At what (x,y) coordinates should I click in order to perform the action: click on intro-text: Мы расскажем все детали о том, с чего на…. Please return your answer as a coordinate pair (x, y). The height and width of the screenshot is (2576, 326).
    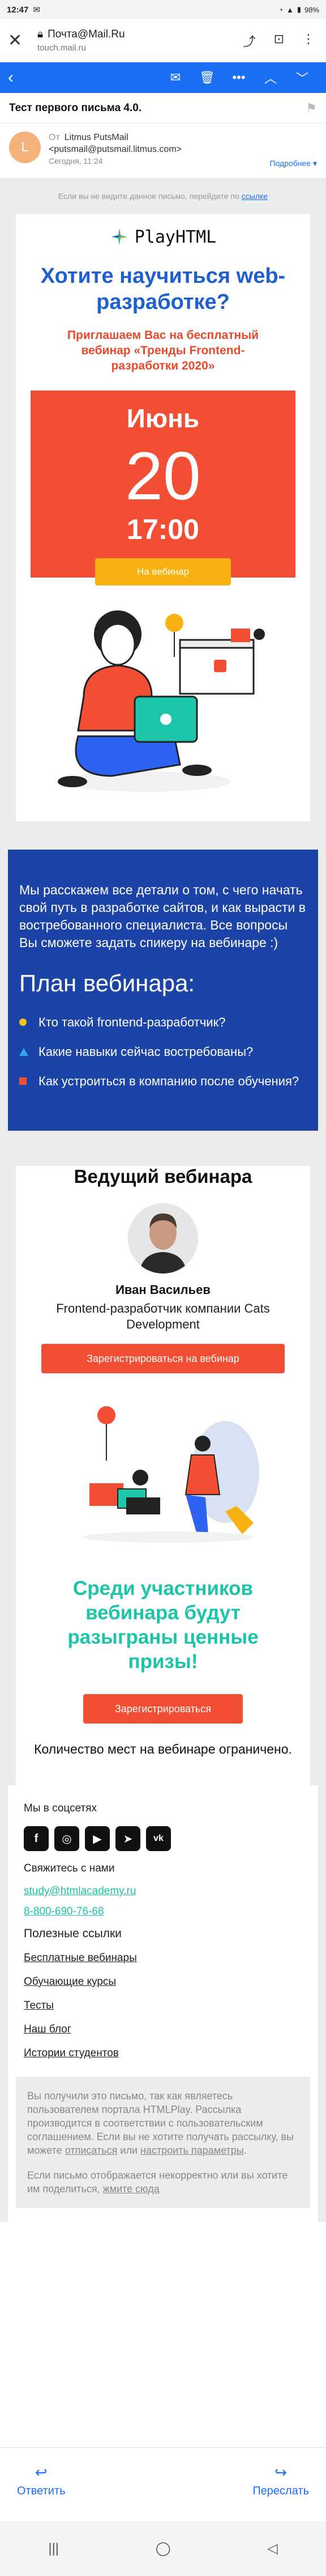
    Looking at the image, I should click on (162, 916).